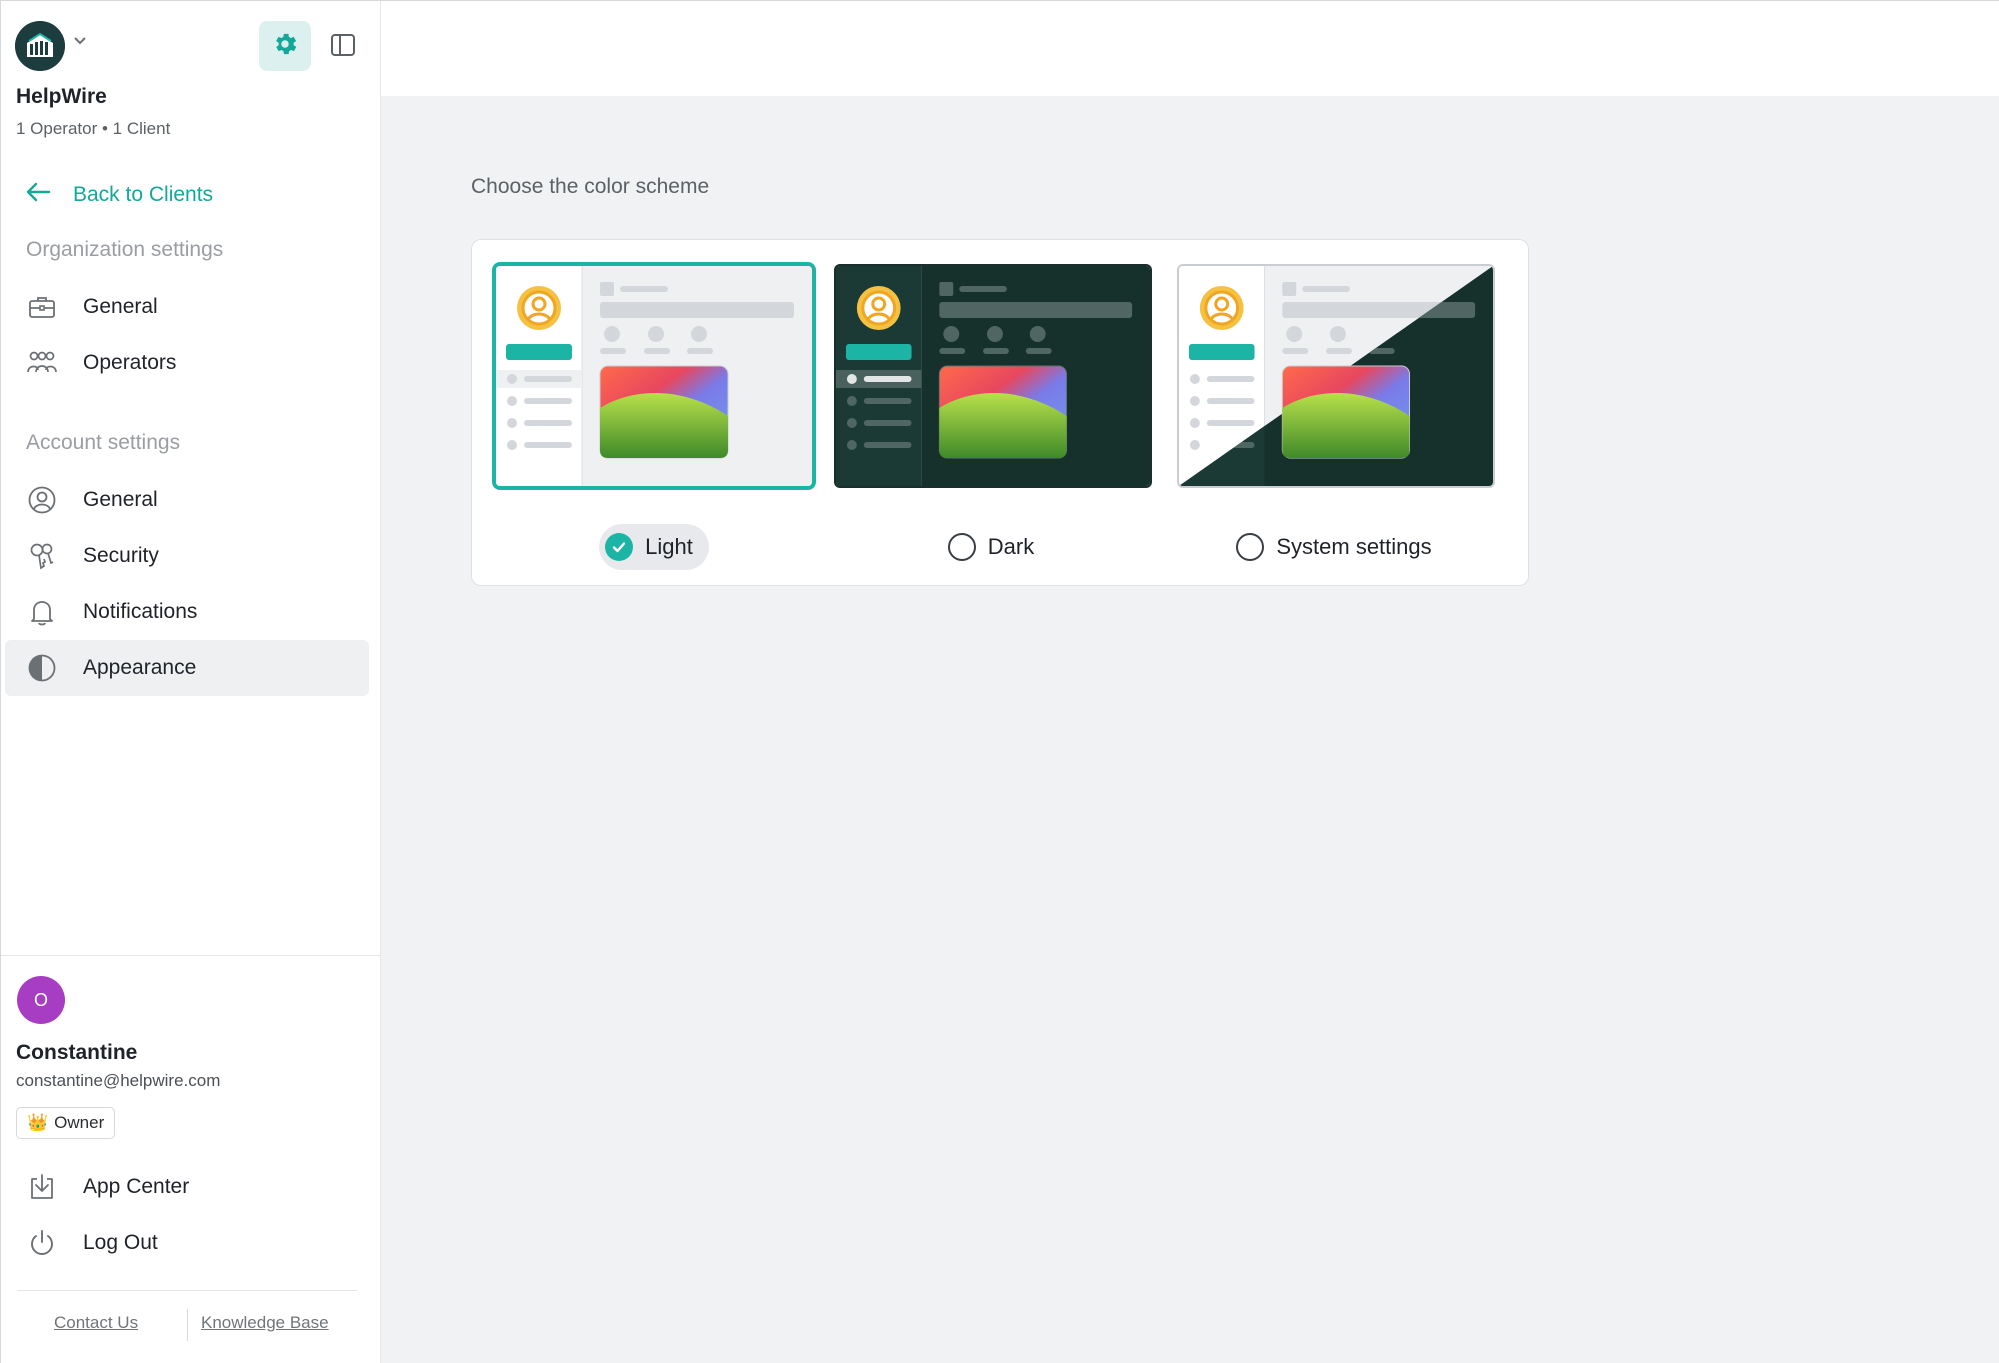  What do you see at coordinates (1011, 546) in the screenshot?
I see `option-label: Dark` at bounding box center [1011, 546].